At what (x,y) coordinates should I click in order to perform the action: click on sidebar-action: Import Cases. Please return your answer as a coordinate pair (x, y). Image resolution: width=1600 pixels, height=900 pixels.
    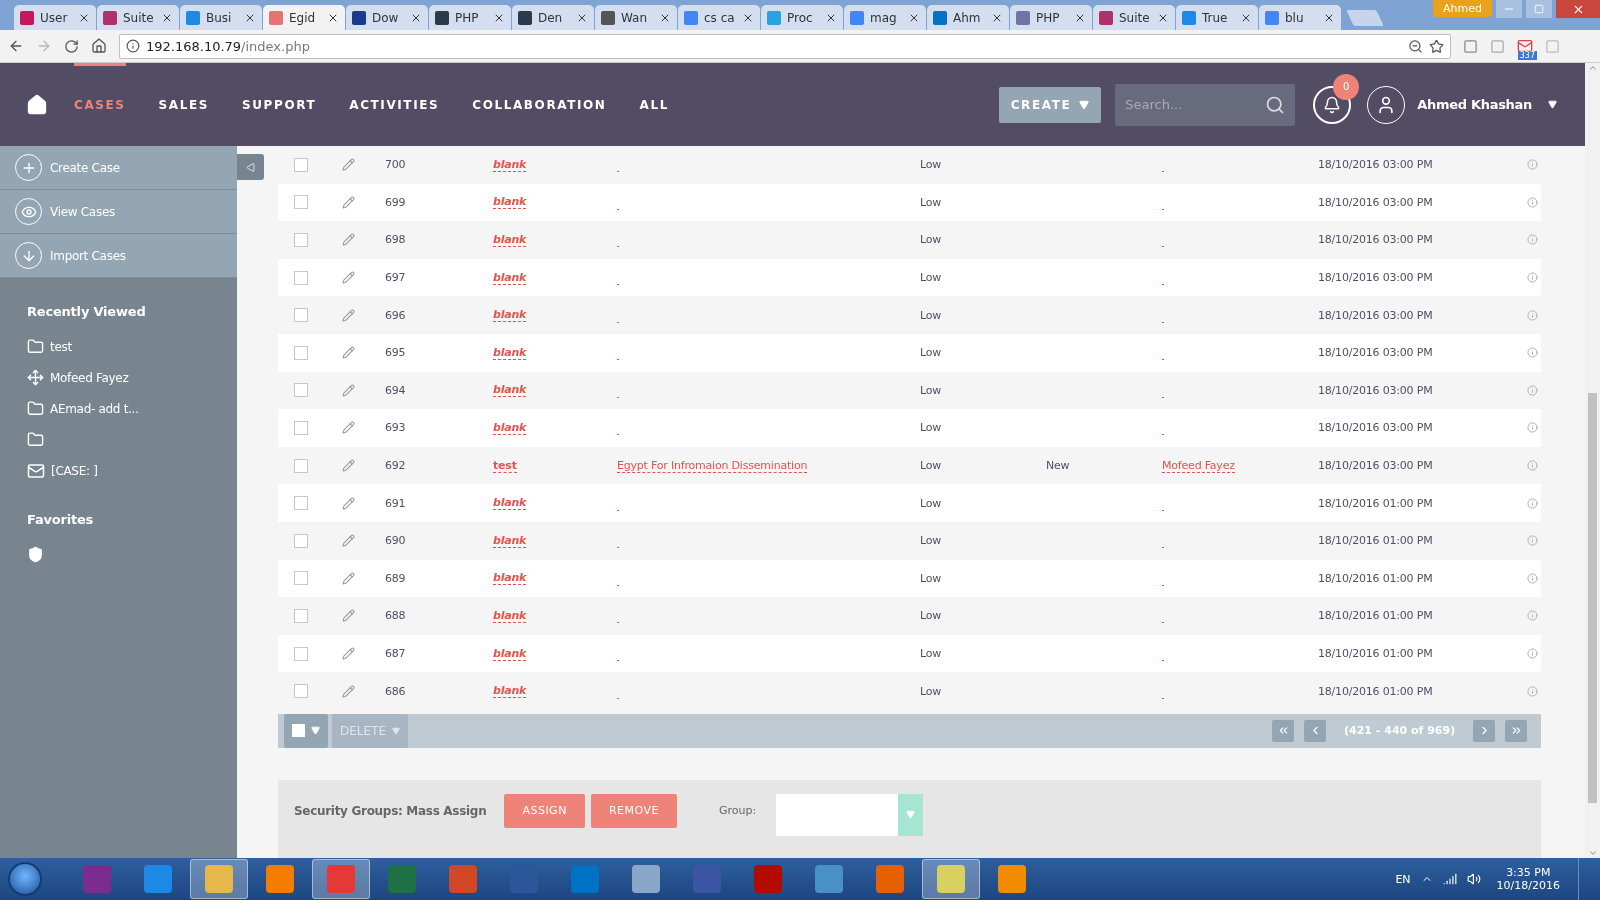
    Looking at the image, I should click on (118, 256).